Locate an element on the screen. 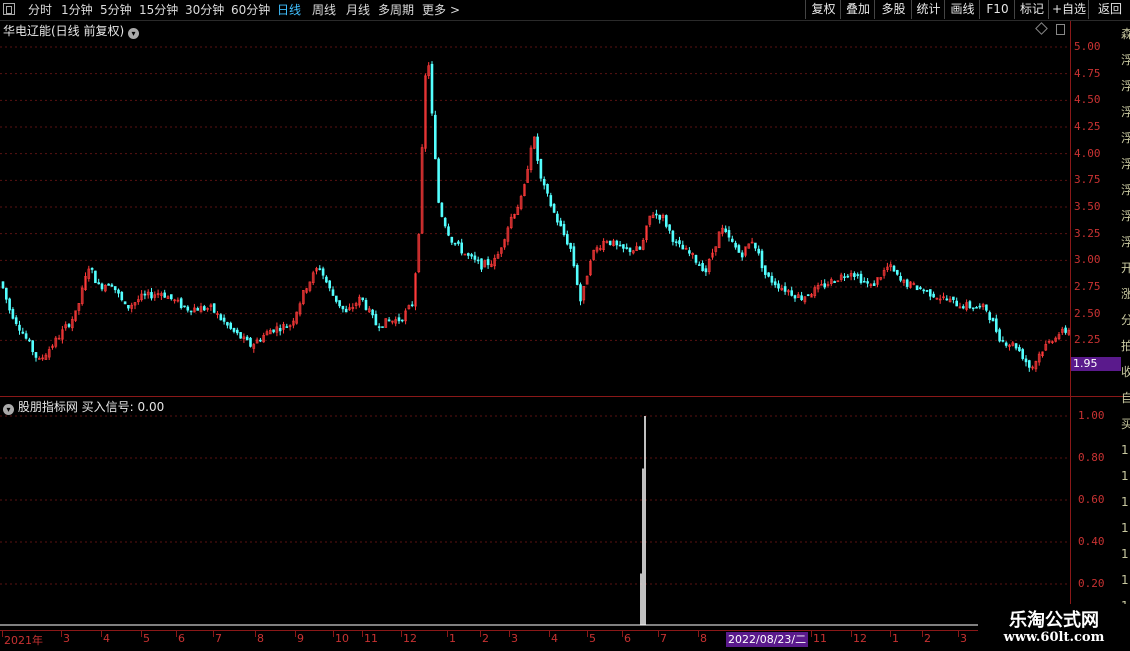 Image resolution: width=1130 pixels, height=651 pixels. signal-axis-label: 0.20 is located at coordinates (1091, 583).